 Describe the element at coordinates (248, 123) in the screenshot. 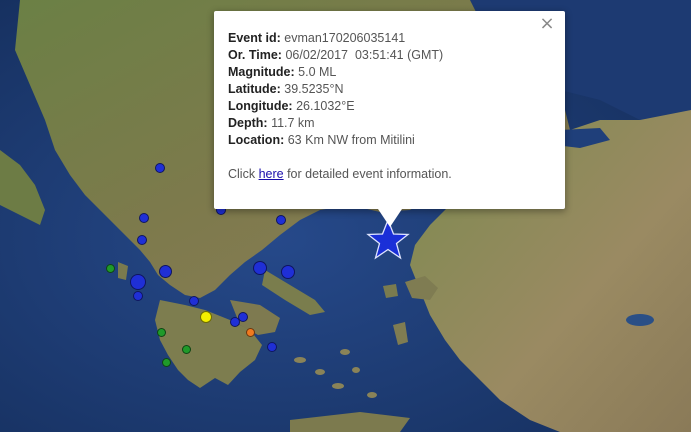

I see `depth-label: Depth:` at that location.